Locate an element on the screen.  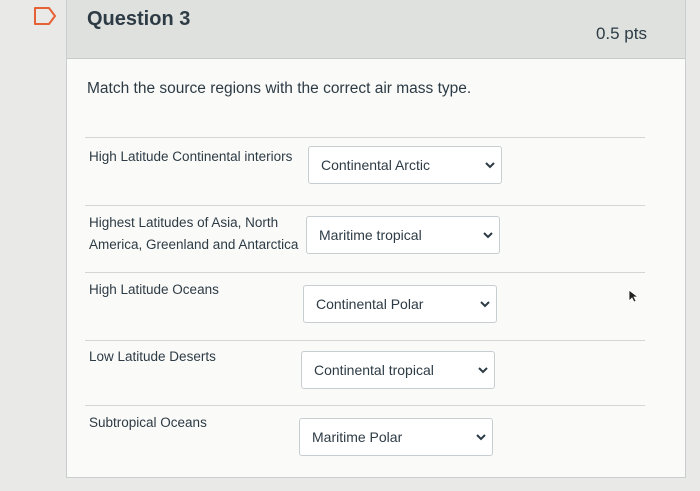
air-mass-dropdown: Maritime tropical is located at coordinates (403, 235).